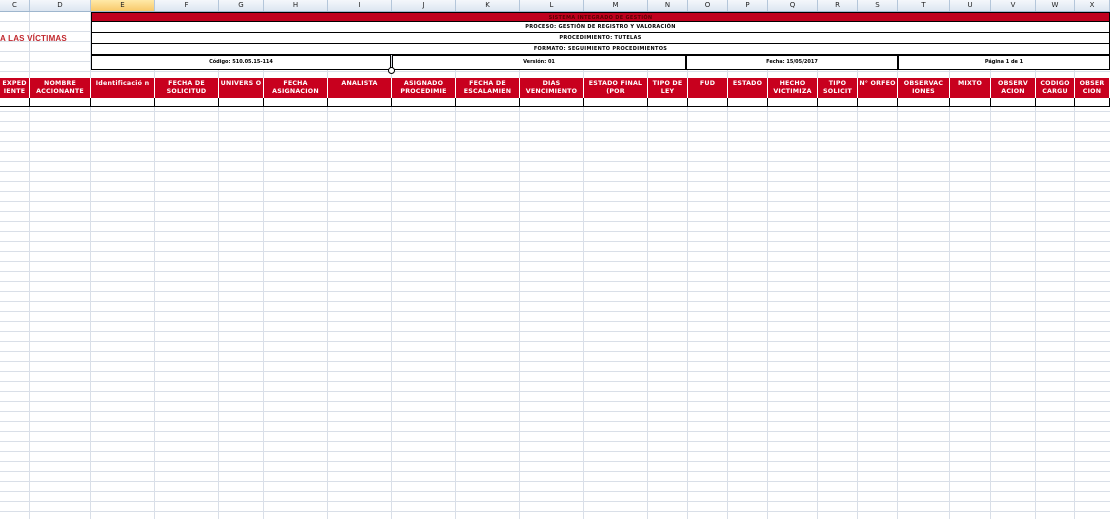 The image size is (1110, 519). Describe the element at coordinates (708, 88) in the screenshot. I see `header-cell-o: FUD` at that location.